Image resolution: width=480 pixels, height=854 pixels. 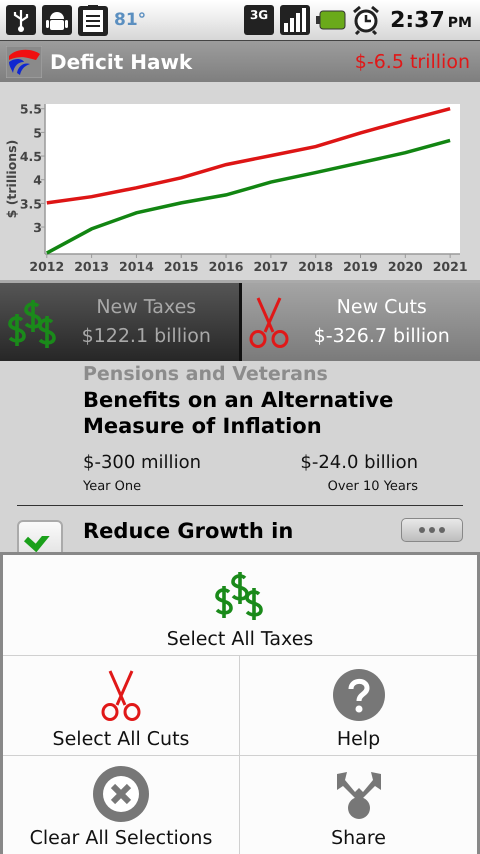 What do you see at coordinates (24, 62) in the screenshot?
I see `hawk-logo-icon` at bounding box center [24, 62].